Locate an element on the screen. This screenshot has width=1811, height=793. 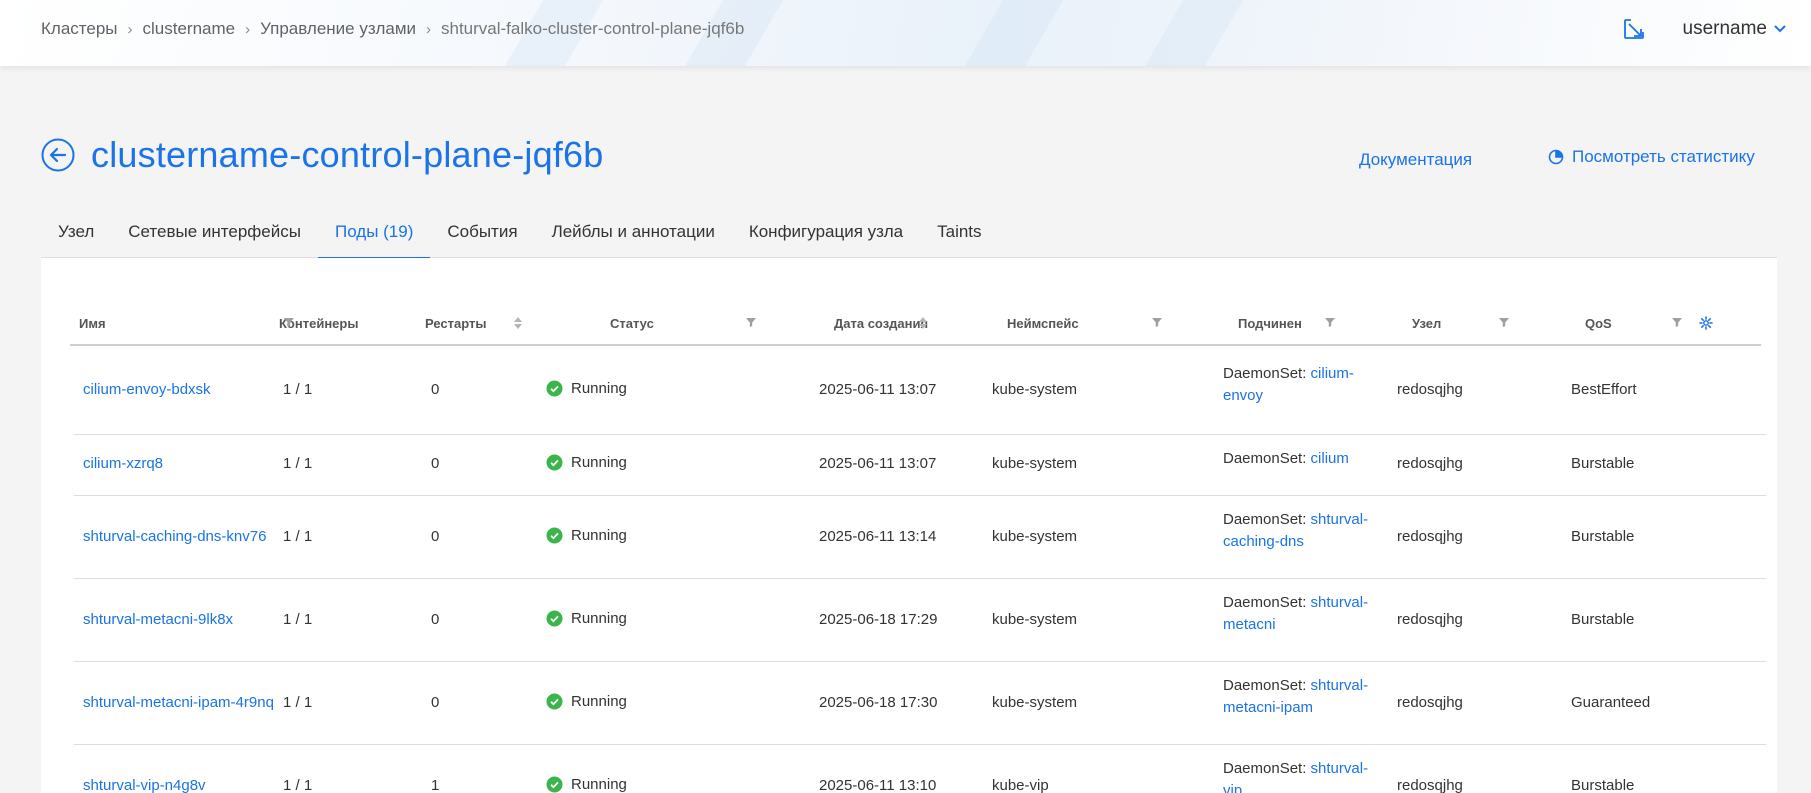
column-header-created: Дата создания is located at coordinates (881, 328).